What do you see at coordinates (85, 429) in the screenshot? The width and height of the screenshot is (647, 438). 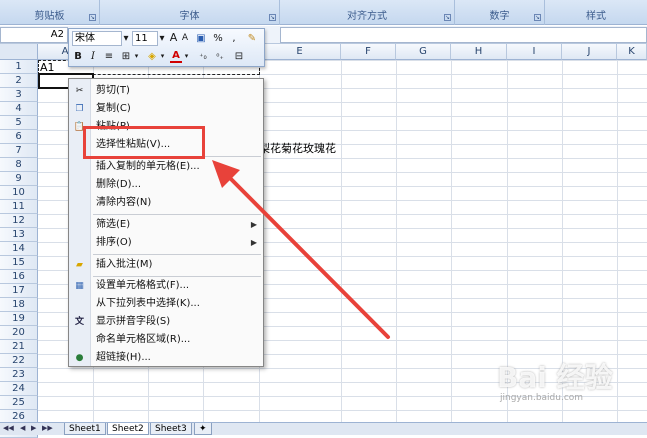 I see `sheet-tab-sheet1: Sheet1` at bounding box center [85, 429].